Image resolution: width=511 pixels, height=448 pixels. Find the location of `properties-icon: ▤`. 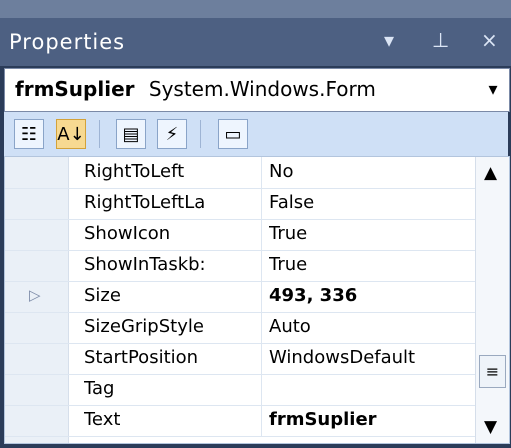

properties-icon: ▤ is located at coordinates (131, 134).